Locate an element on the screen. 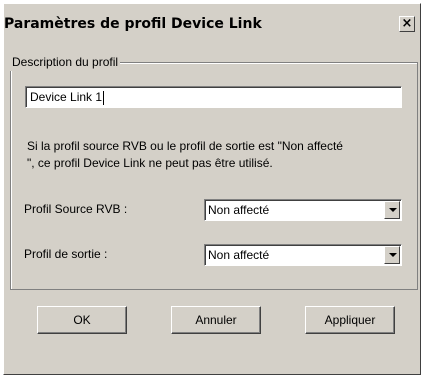 This screenshot has width=422, height=375. apply-button: Appliquer is located at coordinates (350, 320).